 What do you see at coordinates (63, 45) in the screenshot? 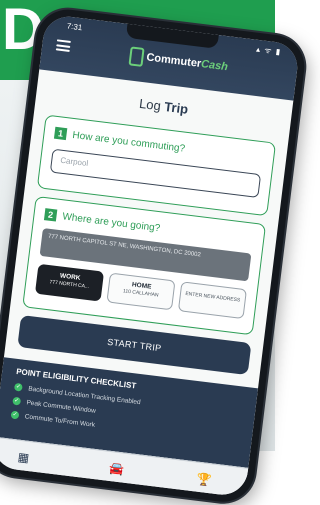
I see `hamburger-menu-icon` at bounding box center [63, 45].